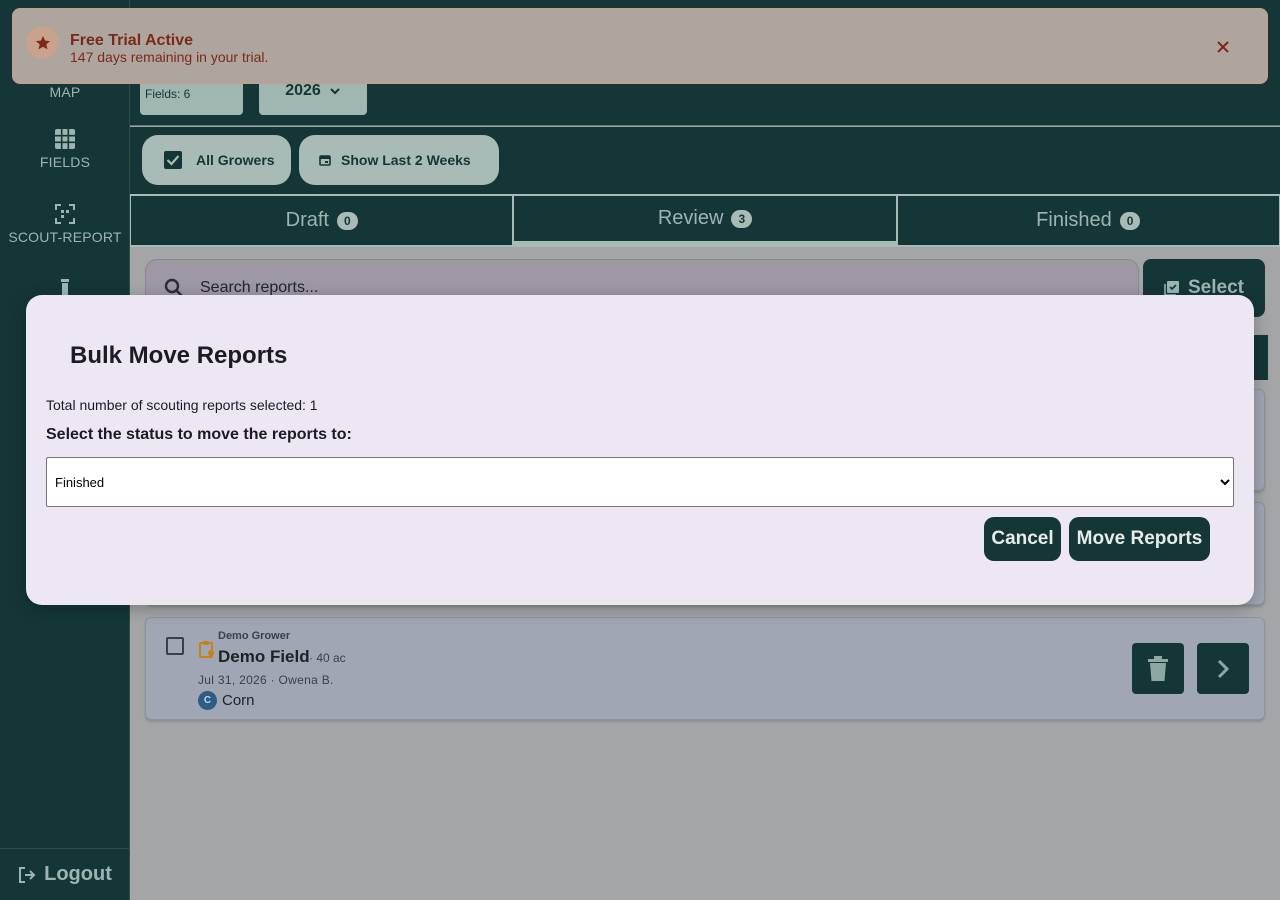 The height and width of the screenshot is (900, 1280). I want to click on sidebar-item-label: FIELDS, so click(65, 162).